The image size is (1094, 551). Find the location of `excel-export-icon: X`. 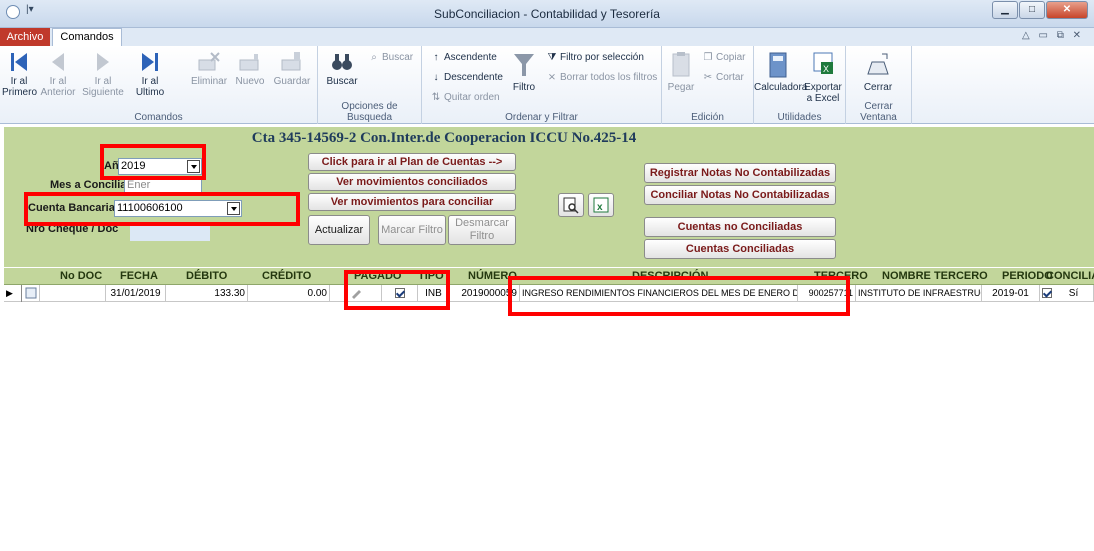

excel-export-icon: X is located at coordinates (823, 63).